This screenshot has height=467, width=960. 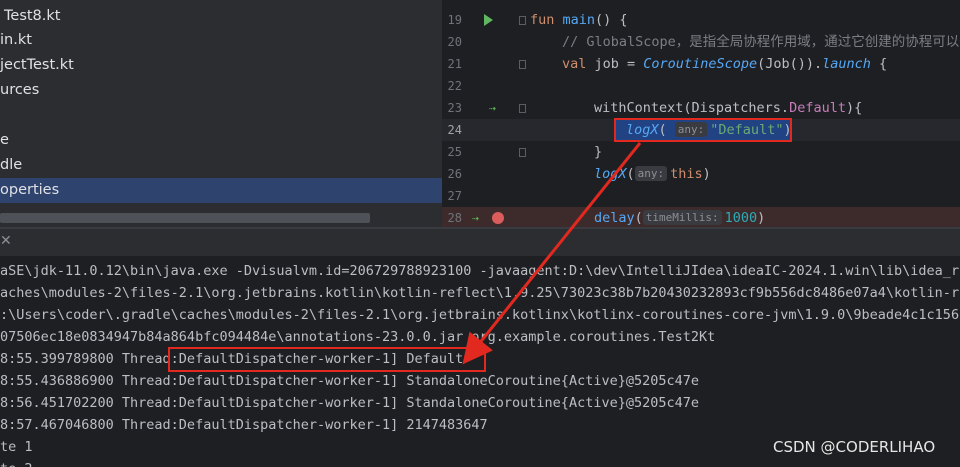 I want to click on tree-item-e: e, so click(x=4, y=140).